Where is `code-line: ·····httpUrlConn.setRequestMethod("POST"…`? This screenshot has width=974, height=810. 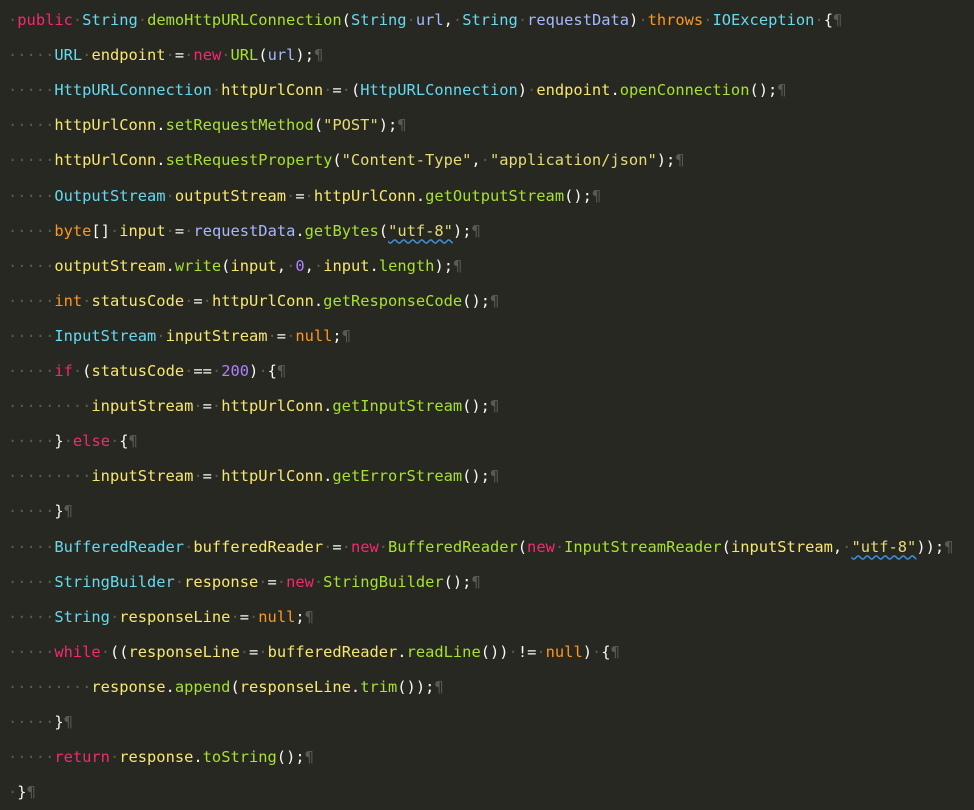
code-line: ·····httpUrlConn.setRequestMethod("POST"… is located at coordinates (491, 125).